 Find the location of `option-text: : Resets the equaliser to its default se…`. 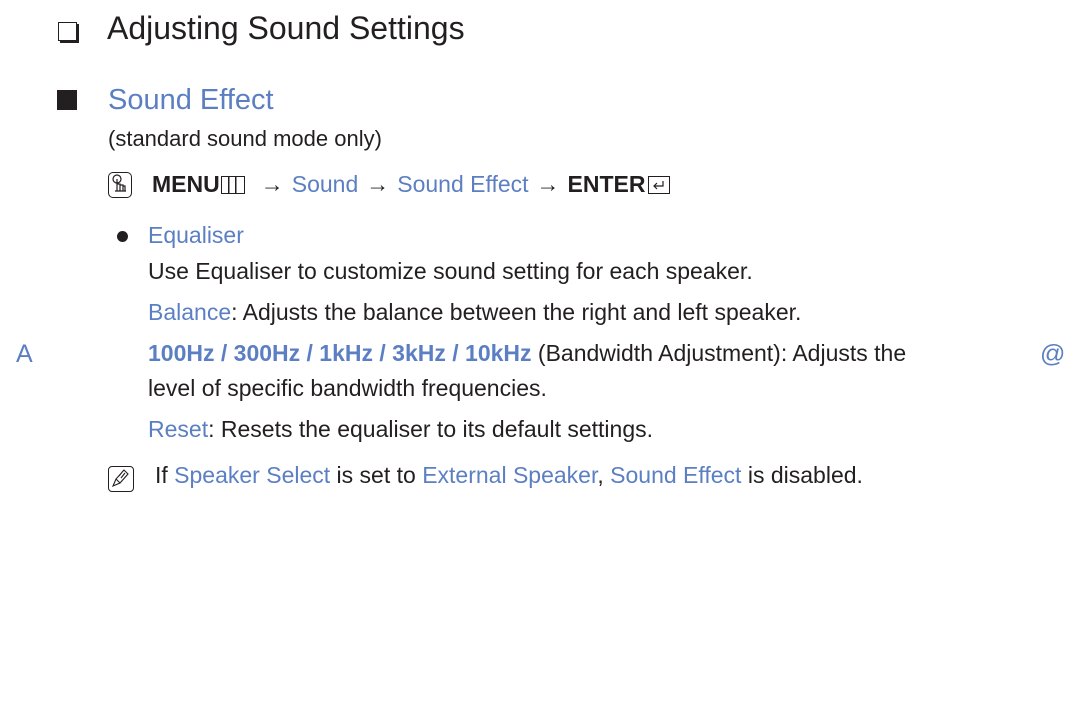

option-text: : Resets the equaliser to its default se… is located at coordinates (430, 429).